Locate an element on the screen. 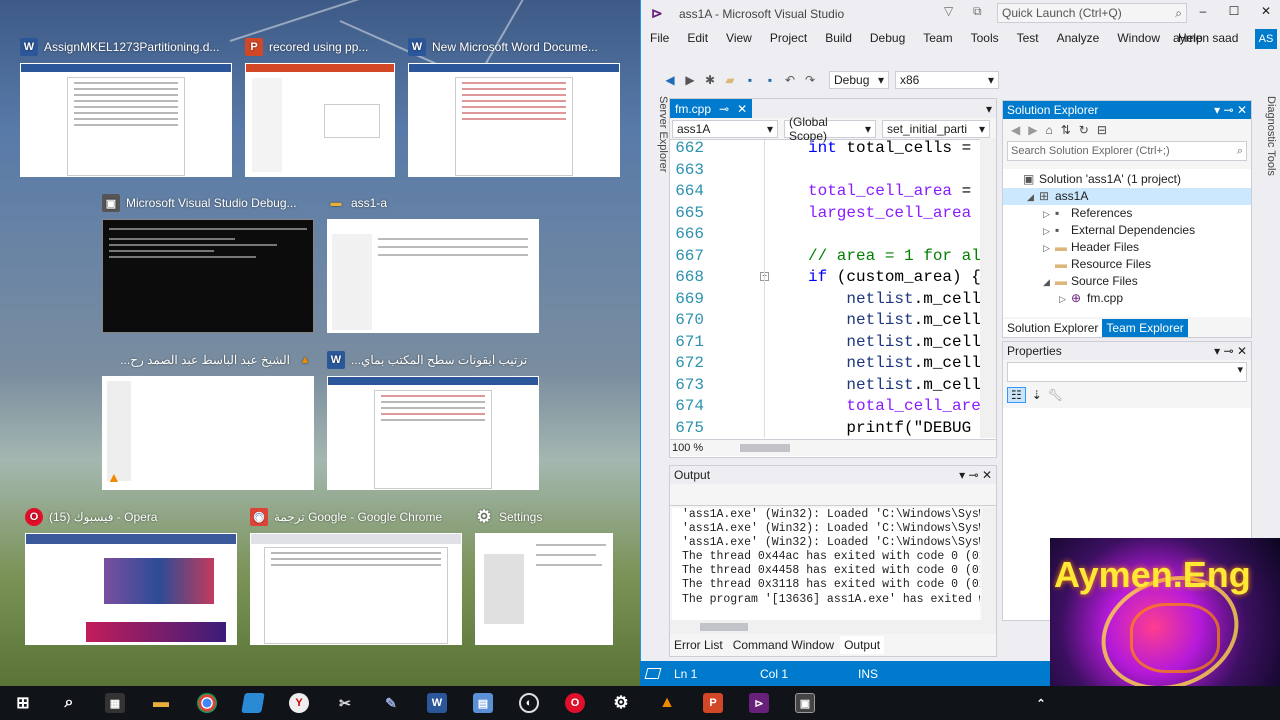 The image size is (1280, 720). switcher-thumbnail-vlc: ▲ is located at coordinates (208, 433).